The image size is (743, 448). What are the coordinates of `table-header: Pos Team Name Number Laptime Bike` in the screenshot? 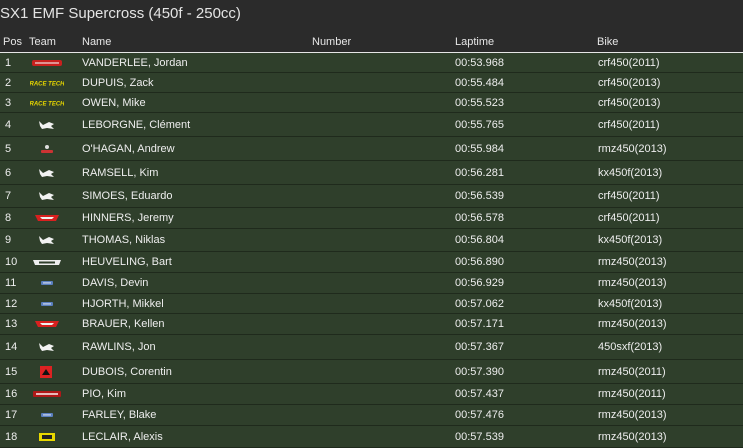 It's located at (371, 42).